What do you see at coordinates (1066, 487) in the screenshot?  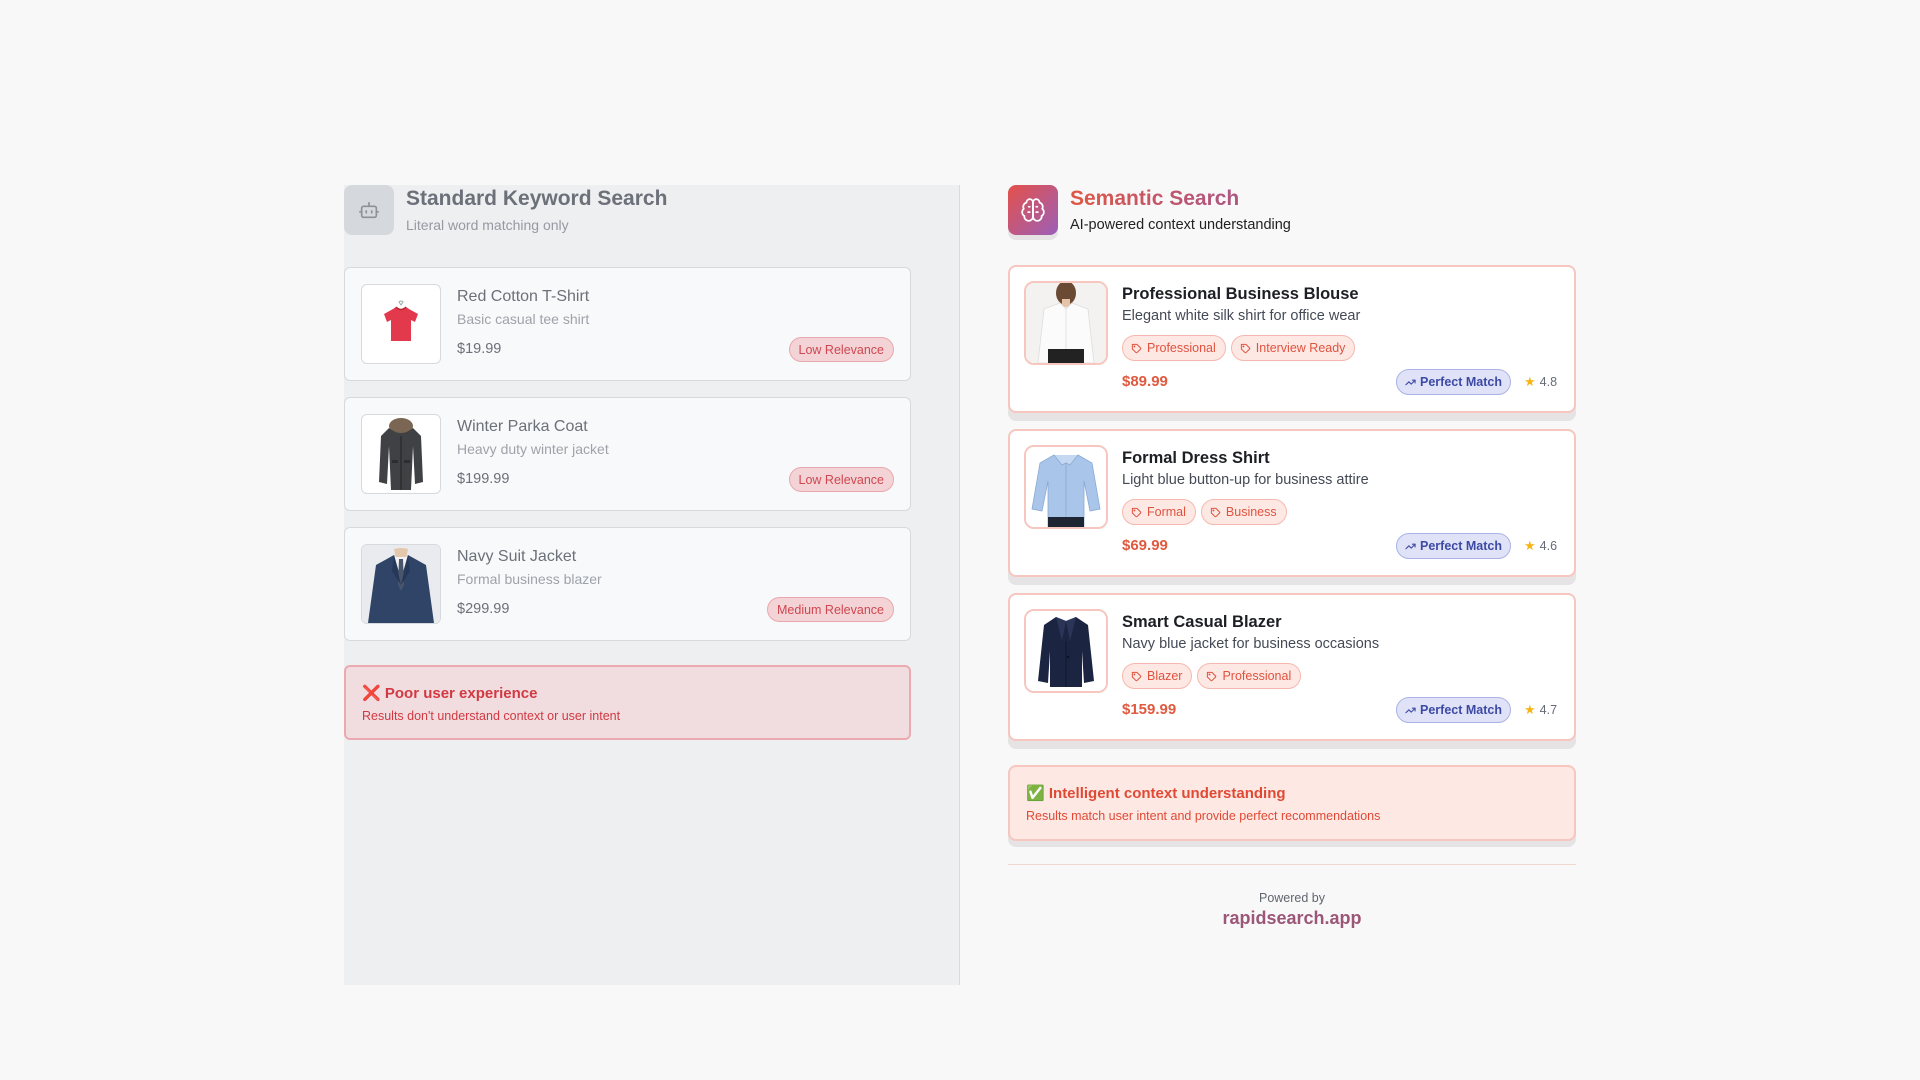 I see `dress-shirt-image` at bounding box center [1066, 487].